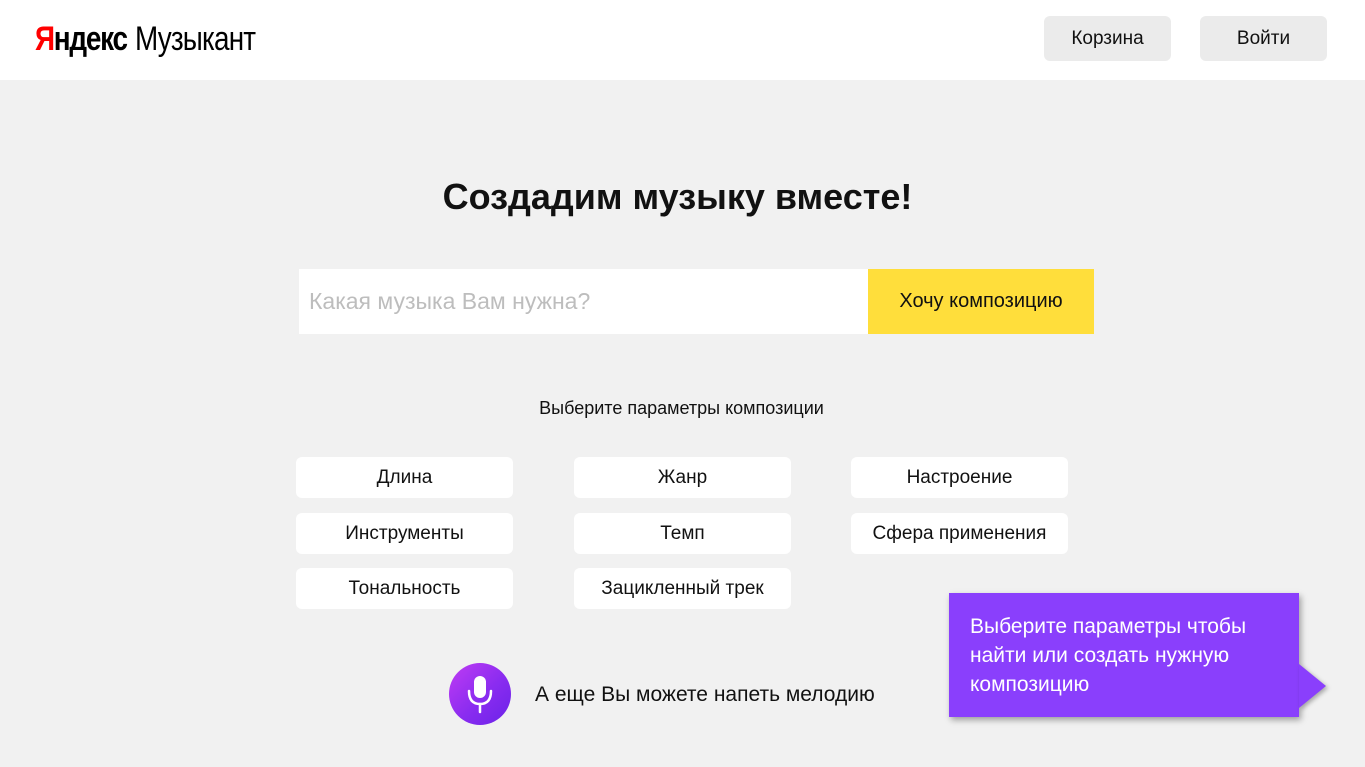 This screenshot has height=767, width=1365. What do you see at coordinates (682, 477) in the screenshot?
I see `param-genre-button: Жанр` at bounding box center [682, 477].